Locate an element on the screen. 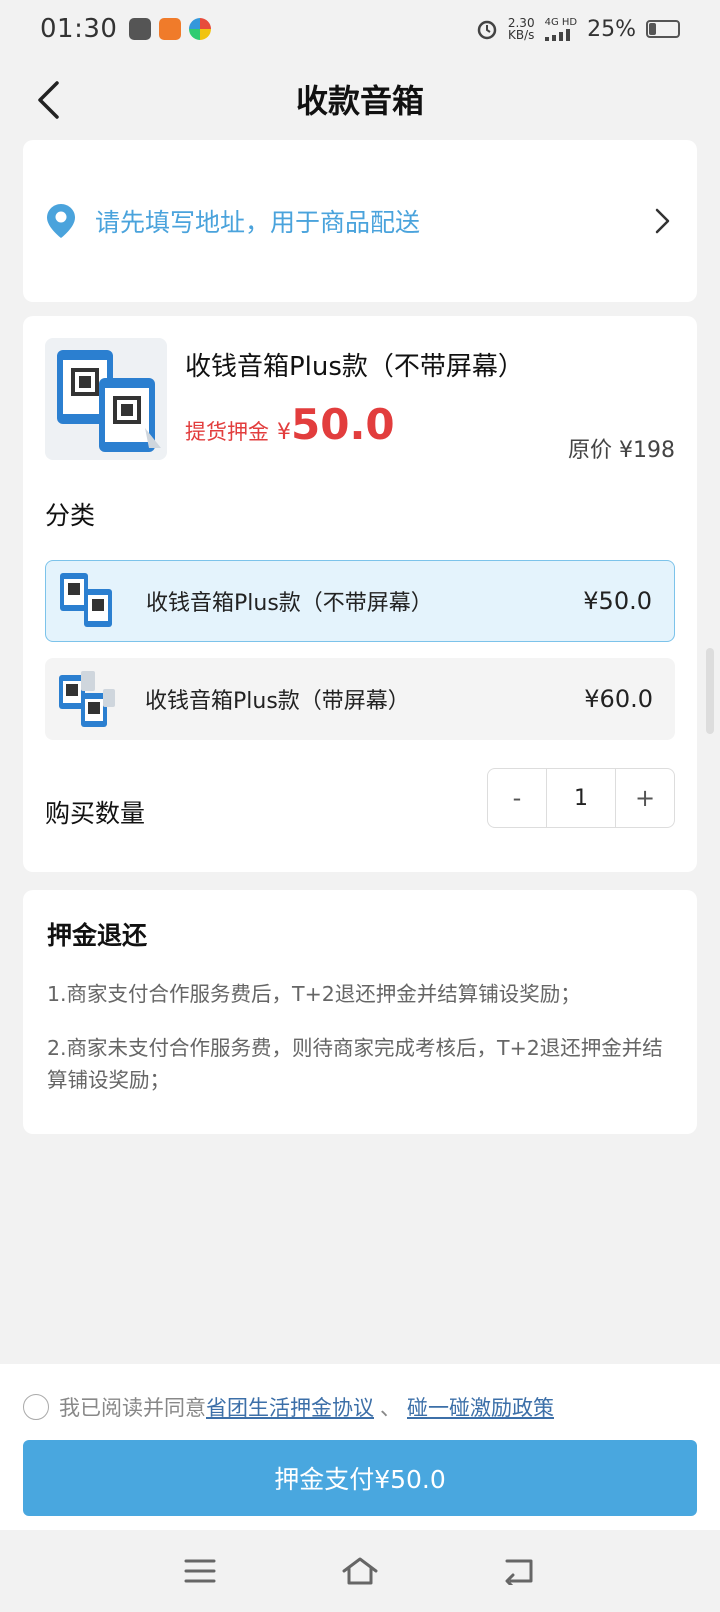 The image size is (720, 1612). refund-rule-2: 2.商家未支付合作服务费，则待商家完成考核后，T+2退还押金并结算铺设奖励； is located at coordinates (355, 1064).